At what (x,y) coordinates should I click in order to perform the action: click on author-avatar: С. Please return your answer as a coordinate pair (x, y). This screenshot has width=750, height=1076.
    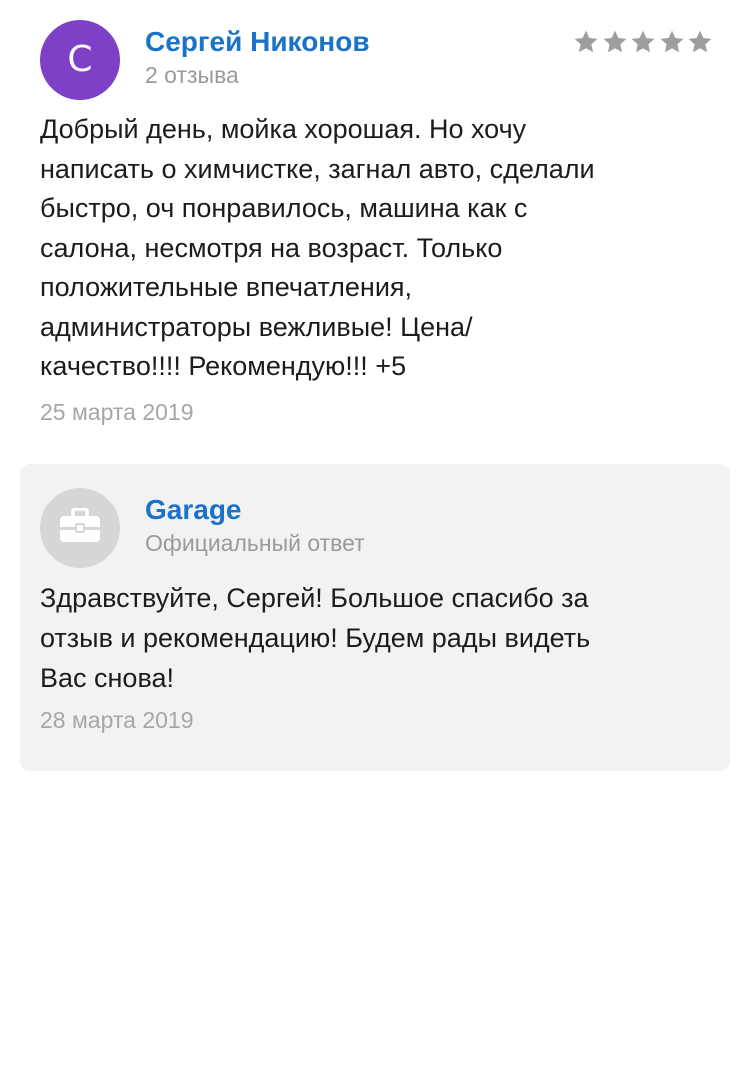
    Looking at the image, I should click on (80, 60).